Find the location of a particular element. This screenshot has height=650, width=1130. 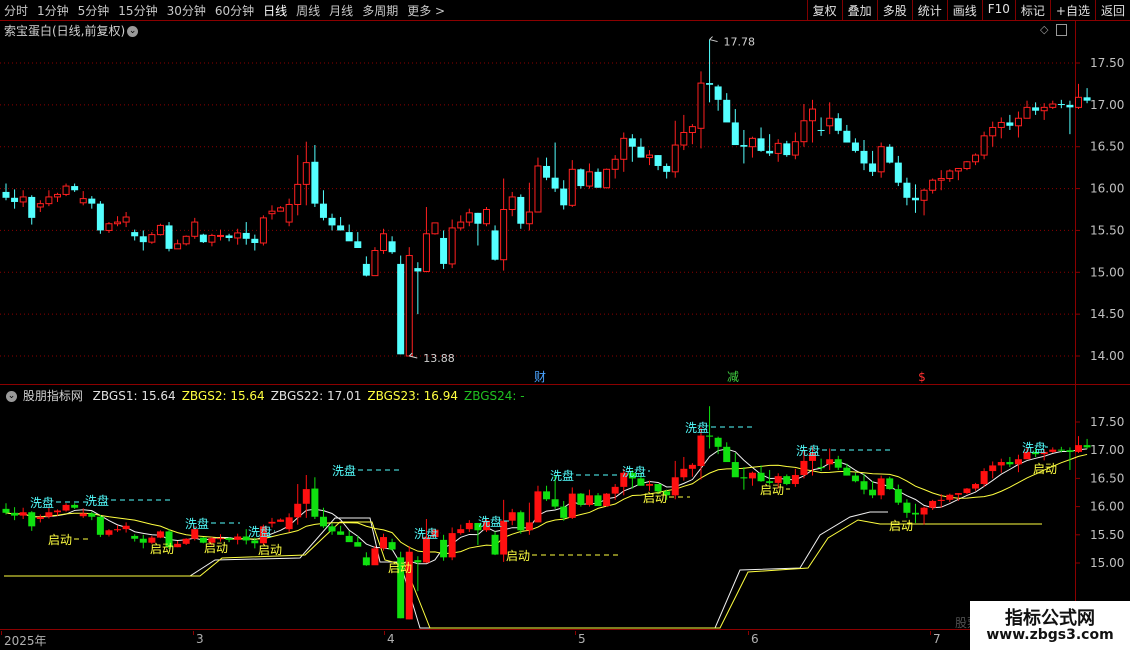

period-tab-8: 月线 is located at coordinates (341, 10).